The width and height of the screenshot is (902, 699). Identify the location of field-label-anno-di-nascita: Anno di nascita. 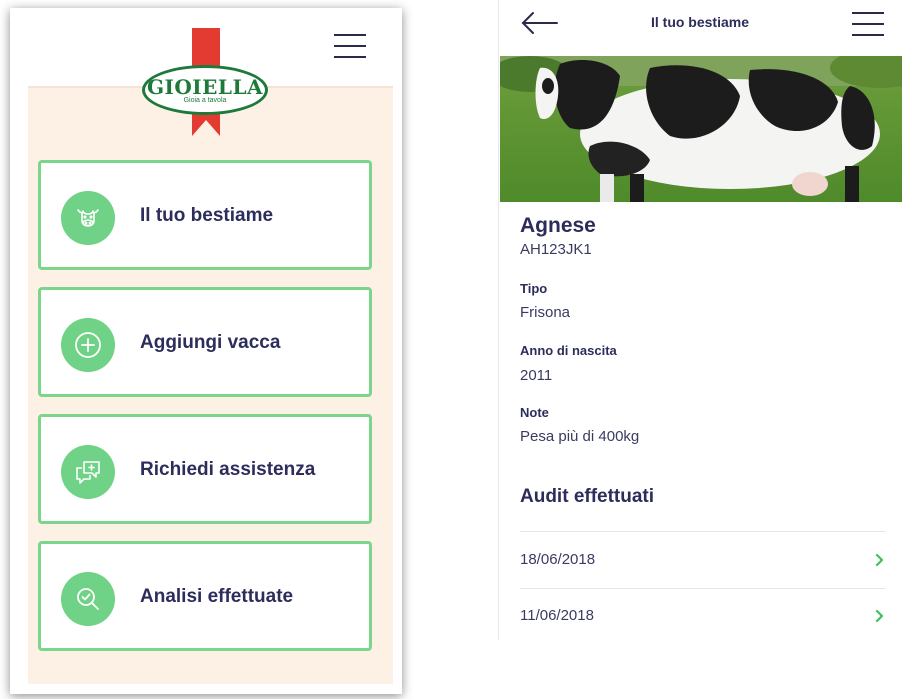
(568, 350).